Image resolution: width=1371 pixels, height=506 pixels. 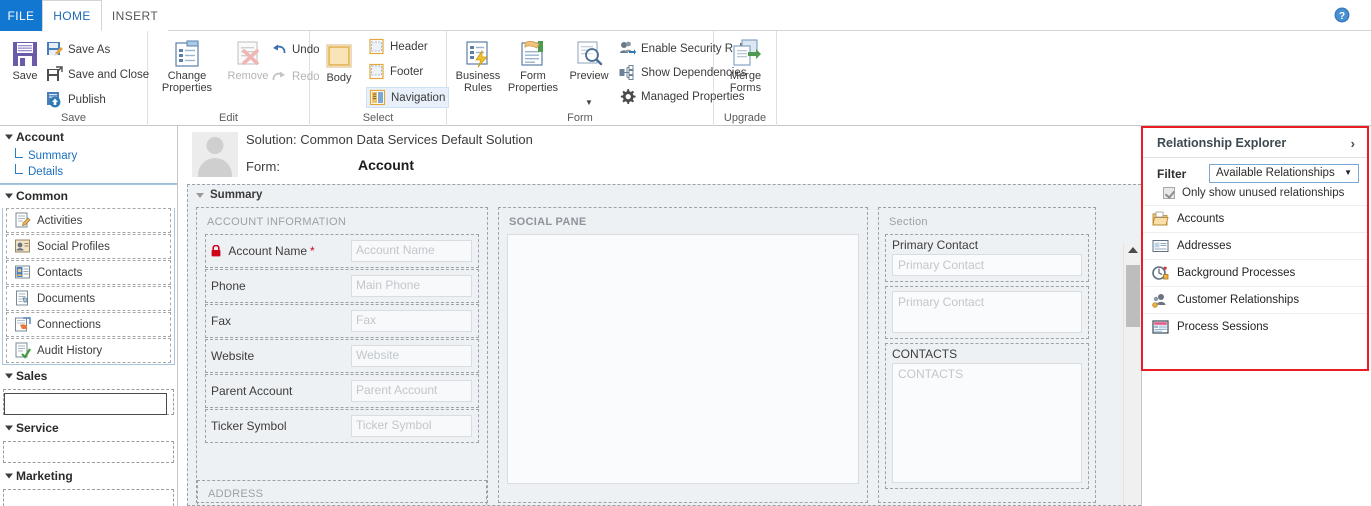 What do you see at coordinates (97, 74) in the screenshot?
I see `save-and-close-button: Save and Close` at bounding box center [97, 74].